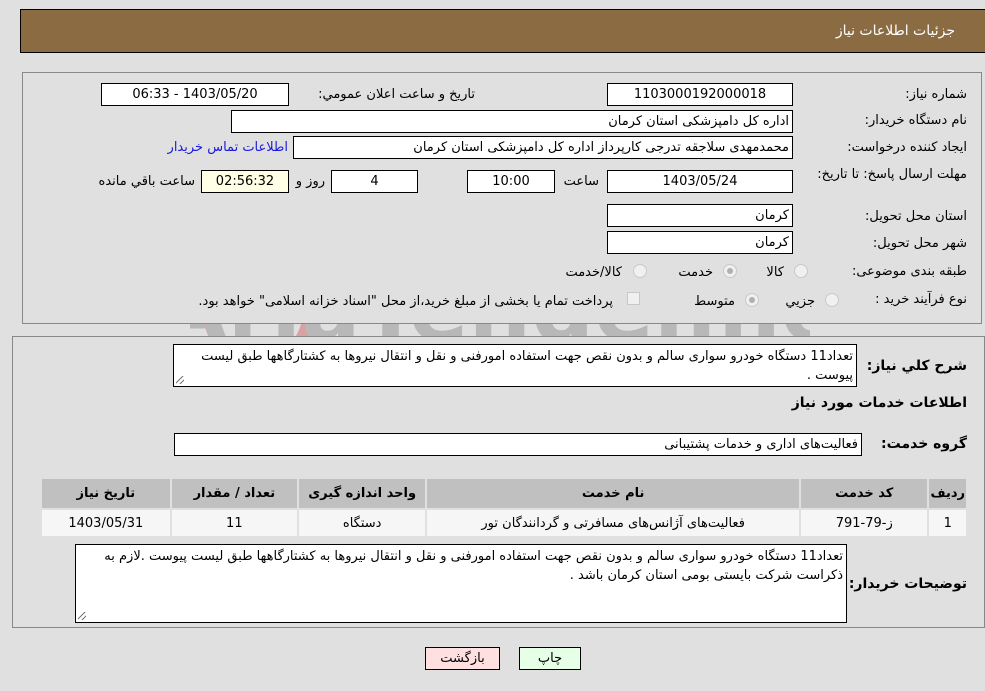 This screenshot has width=985, height=691. What do you see at coordinates (864, 523) in the screenshot?
I see `cell-service-code: ز-79-791` at bounding box center [864, 523].